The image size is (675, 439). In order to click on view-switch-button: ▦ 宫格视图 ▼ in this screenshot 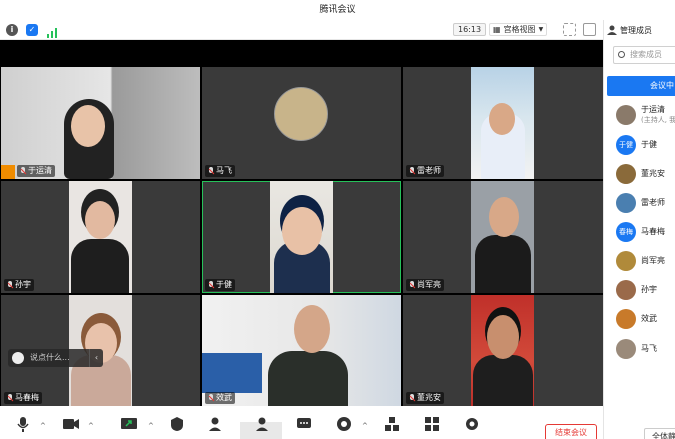, I will do `click(518, 29)`.